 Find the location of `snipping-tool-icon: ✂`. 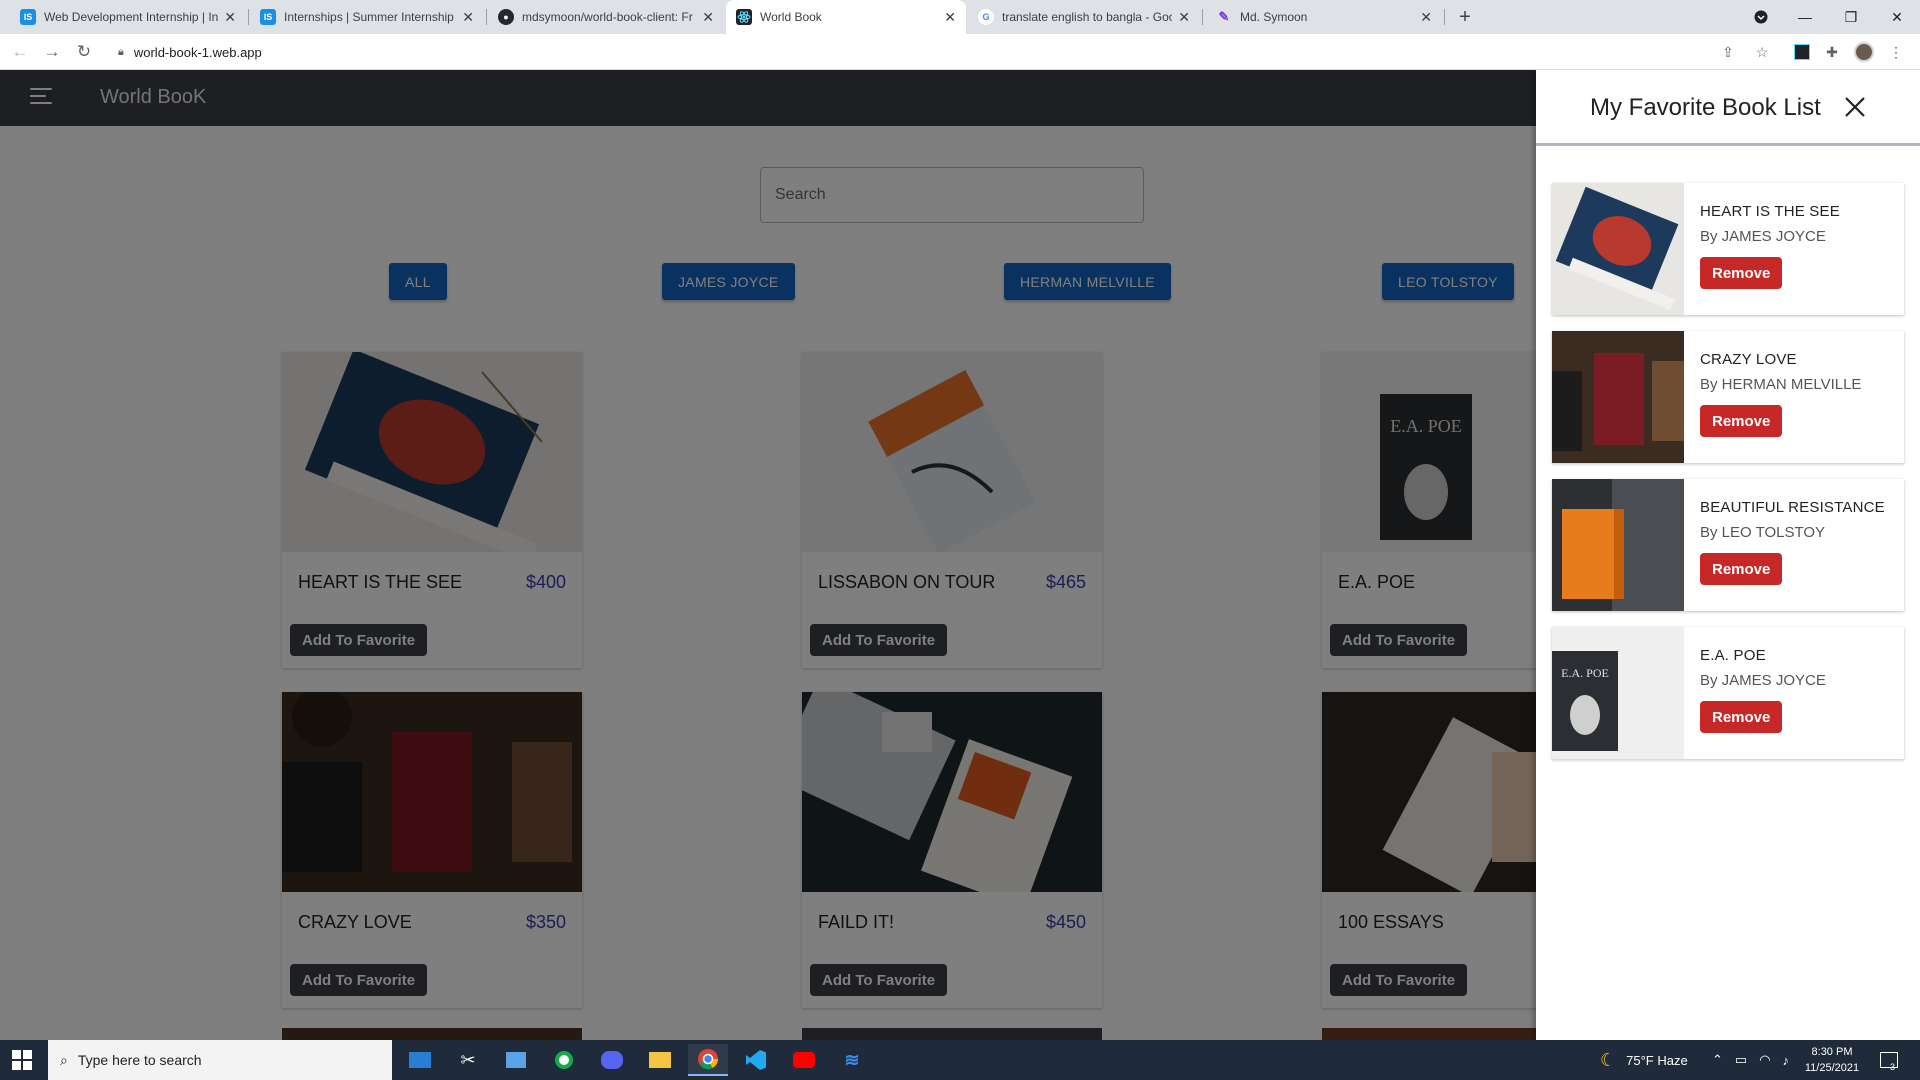

snipping-tool-icon: ✂ is located at coordinates (468, 1060).